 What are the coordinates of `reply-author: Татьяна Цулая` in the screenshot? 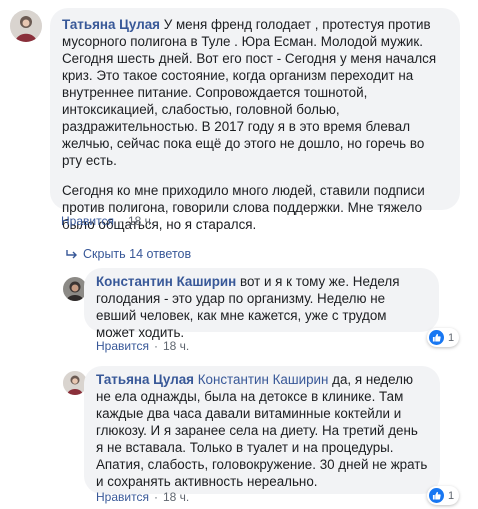 It's located at (145, 379).